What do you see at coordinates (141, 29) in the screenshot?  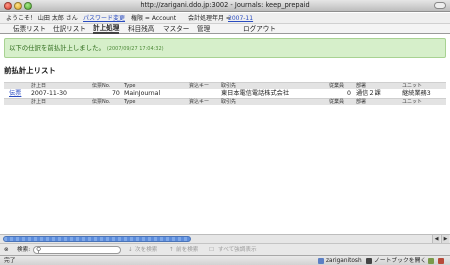 I see `nav-item-account-balance: 科目残高` at bounding box center [141, 29].